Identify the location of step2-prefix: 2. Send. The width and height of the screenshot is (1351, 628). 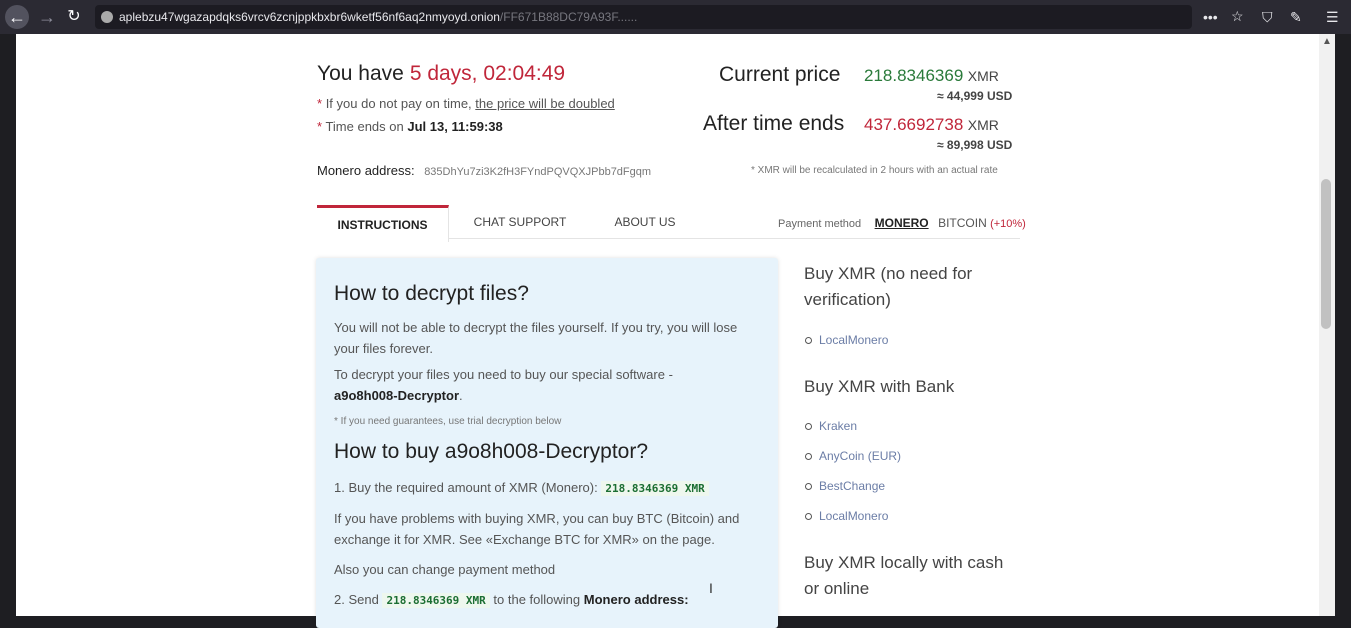
(356, 599).